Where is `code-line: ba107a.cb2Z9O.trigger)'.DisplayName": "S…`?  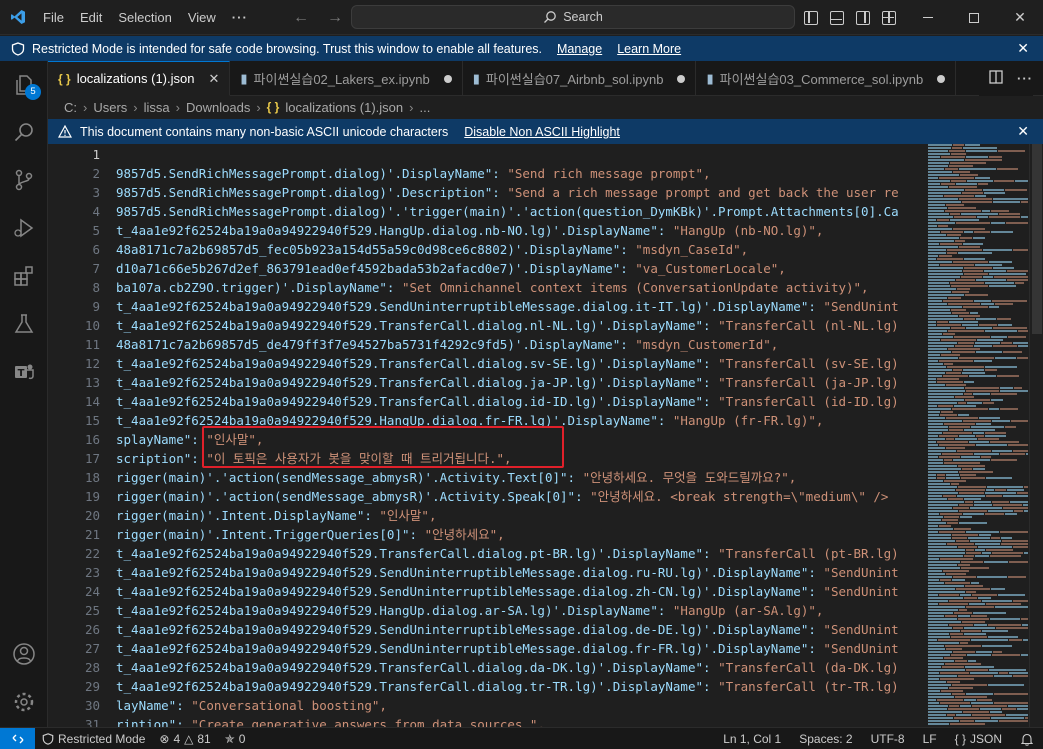 code-line: ba107a.cb2Z9O.trigger)'.DisplayName": "S… is located at coordinates (492, 287).